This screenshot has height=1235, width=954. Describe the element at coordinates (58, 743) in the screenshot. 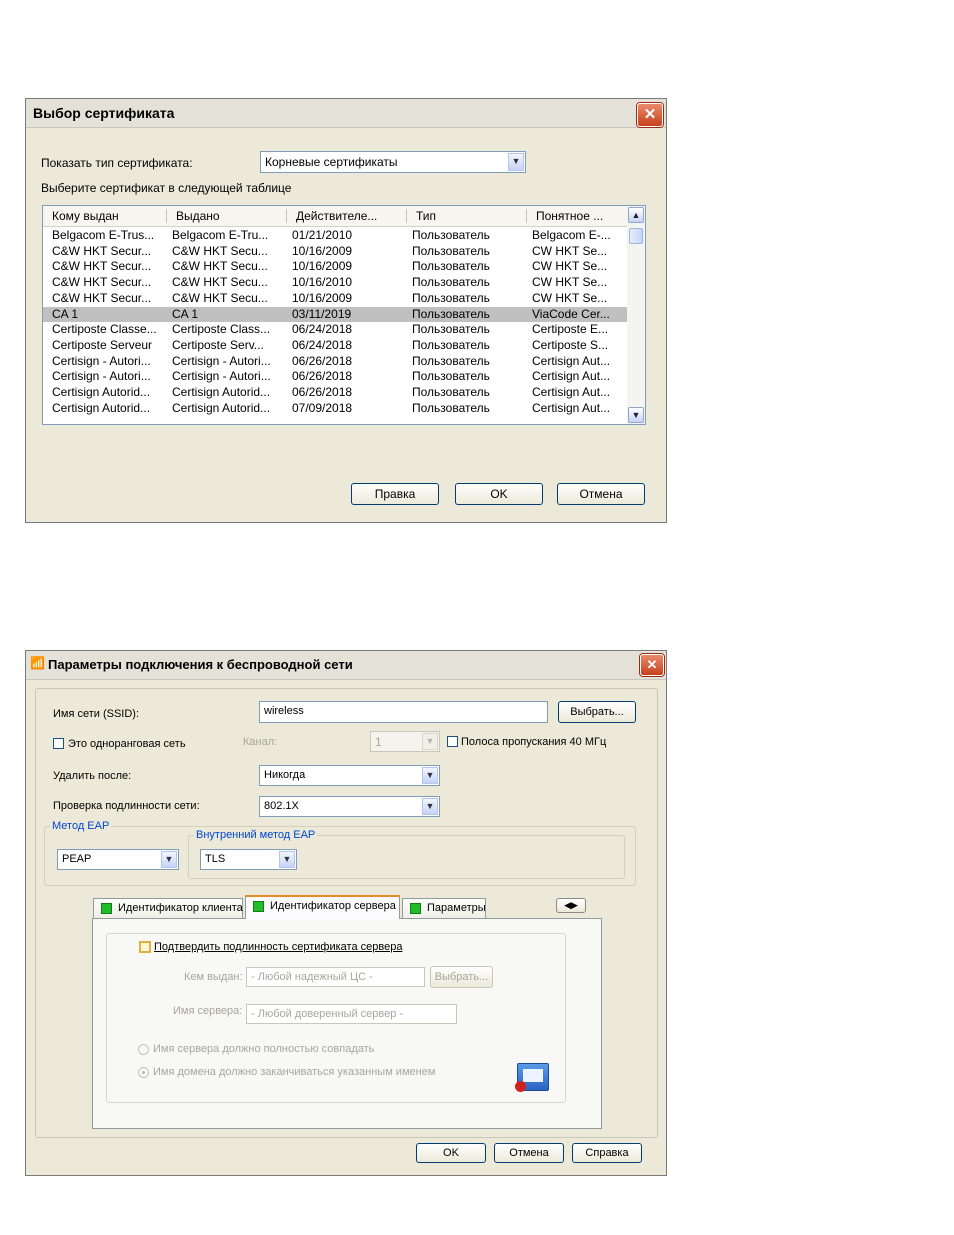

I see `adhoc-checkbox` at that location.